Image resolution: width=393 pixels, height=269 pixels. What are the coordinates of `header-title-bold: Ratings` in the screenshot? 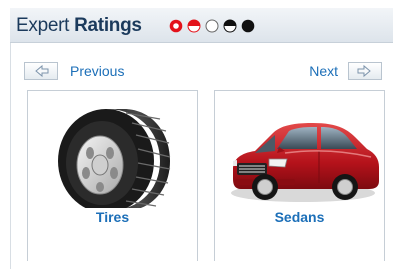 It's located at (108, 25).